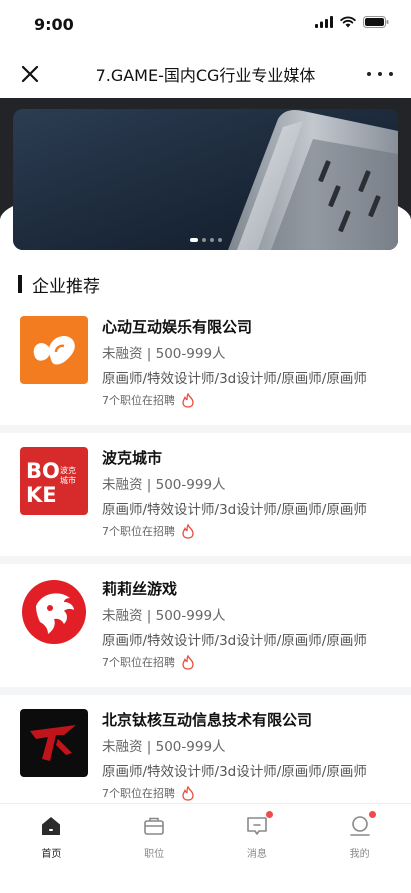  I want to click on nav-bar: 7.GAME-国内CG行业专业媒体, so click(205, 73).